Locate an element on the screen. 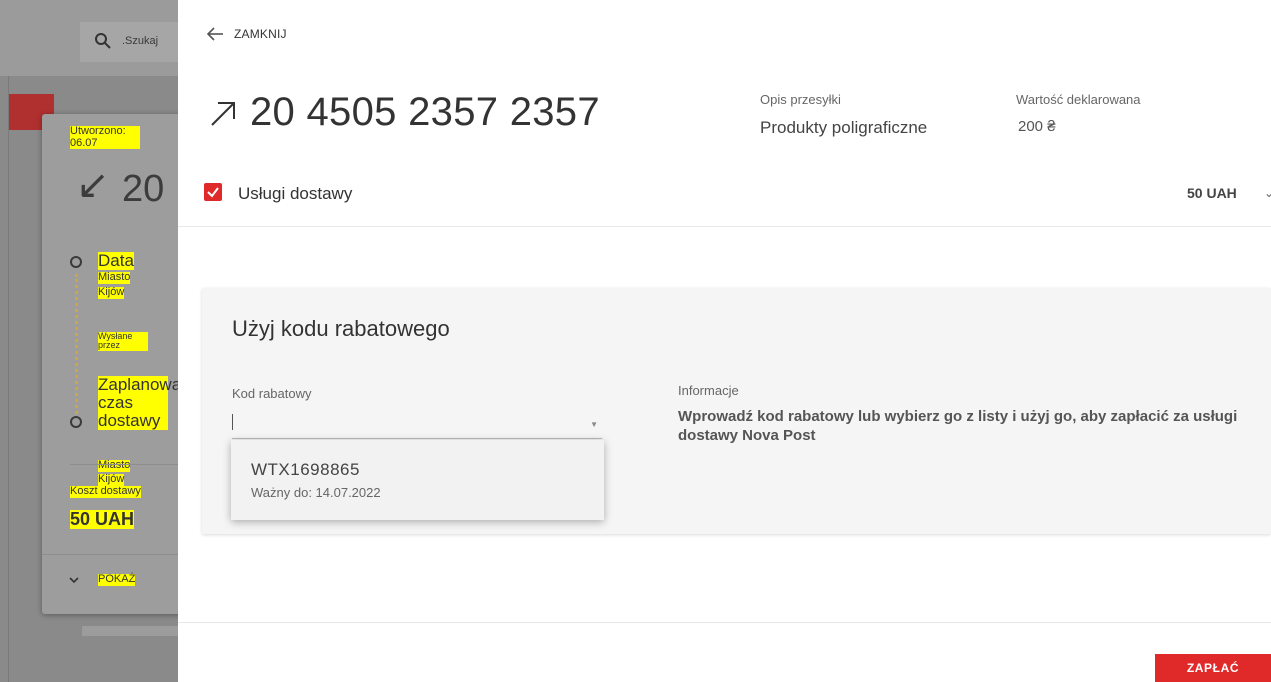  incoming-arrow-icon: ↙ is located at coordinates (93, 185).